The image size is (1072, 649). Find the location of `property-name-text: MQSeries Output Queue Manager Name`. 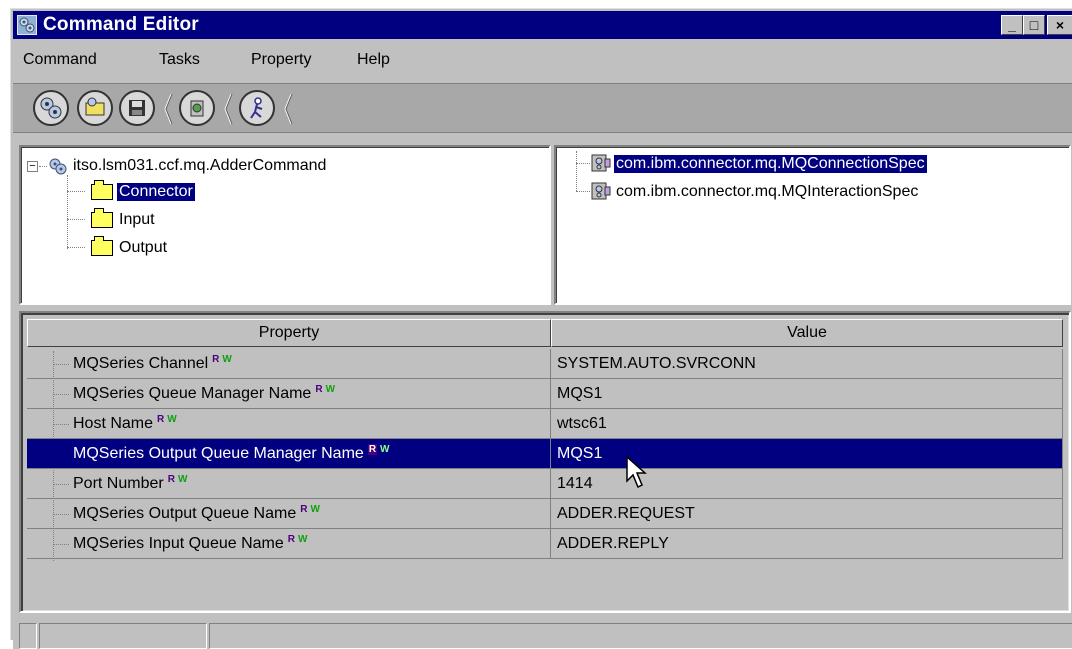

property-name-text: MQSeries Output Queue Manager Name is located at coordinates (218, 453).